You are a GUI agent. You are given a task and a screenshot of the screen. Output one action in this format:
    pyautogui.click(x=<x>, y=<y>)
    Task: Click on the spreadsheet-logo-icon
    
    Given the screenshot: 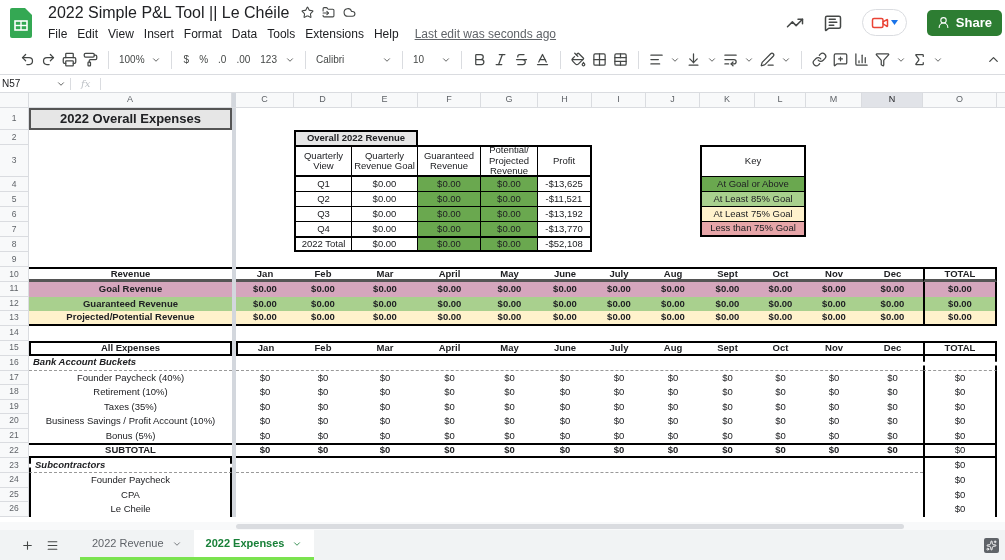 What is the action you would take?
    pyautogui.click(x=21, y=22)
    